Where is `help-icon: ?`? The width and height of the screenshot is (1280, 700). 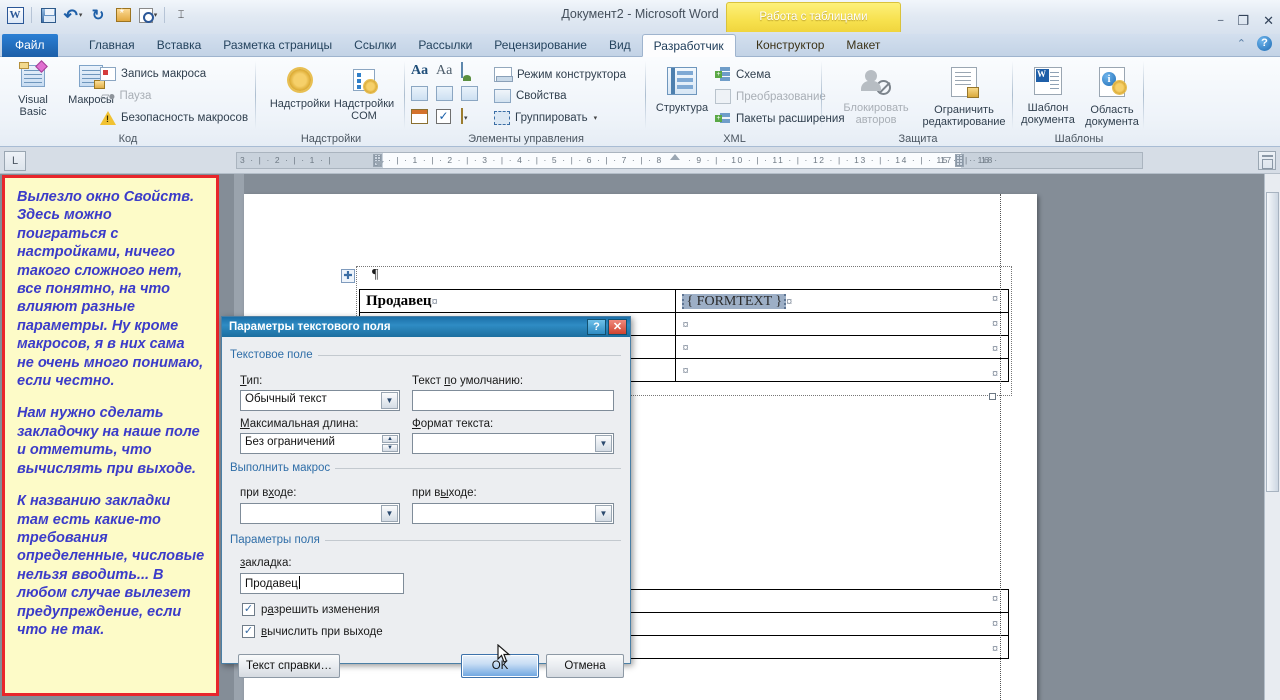
help-icon: ? is located at coordinates (1264, 43).